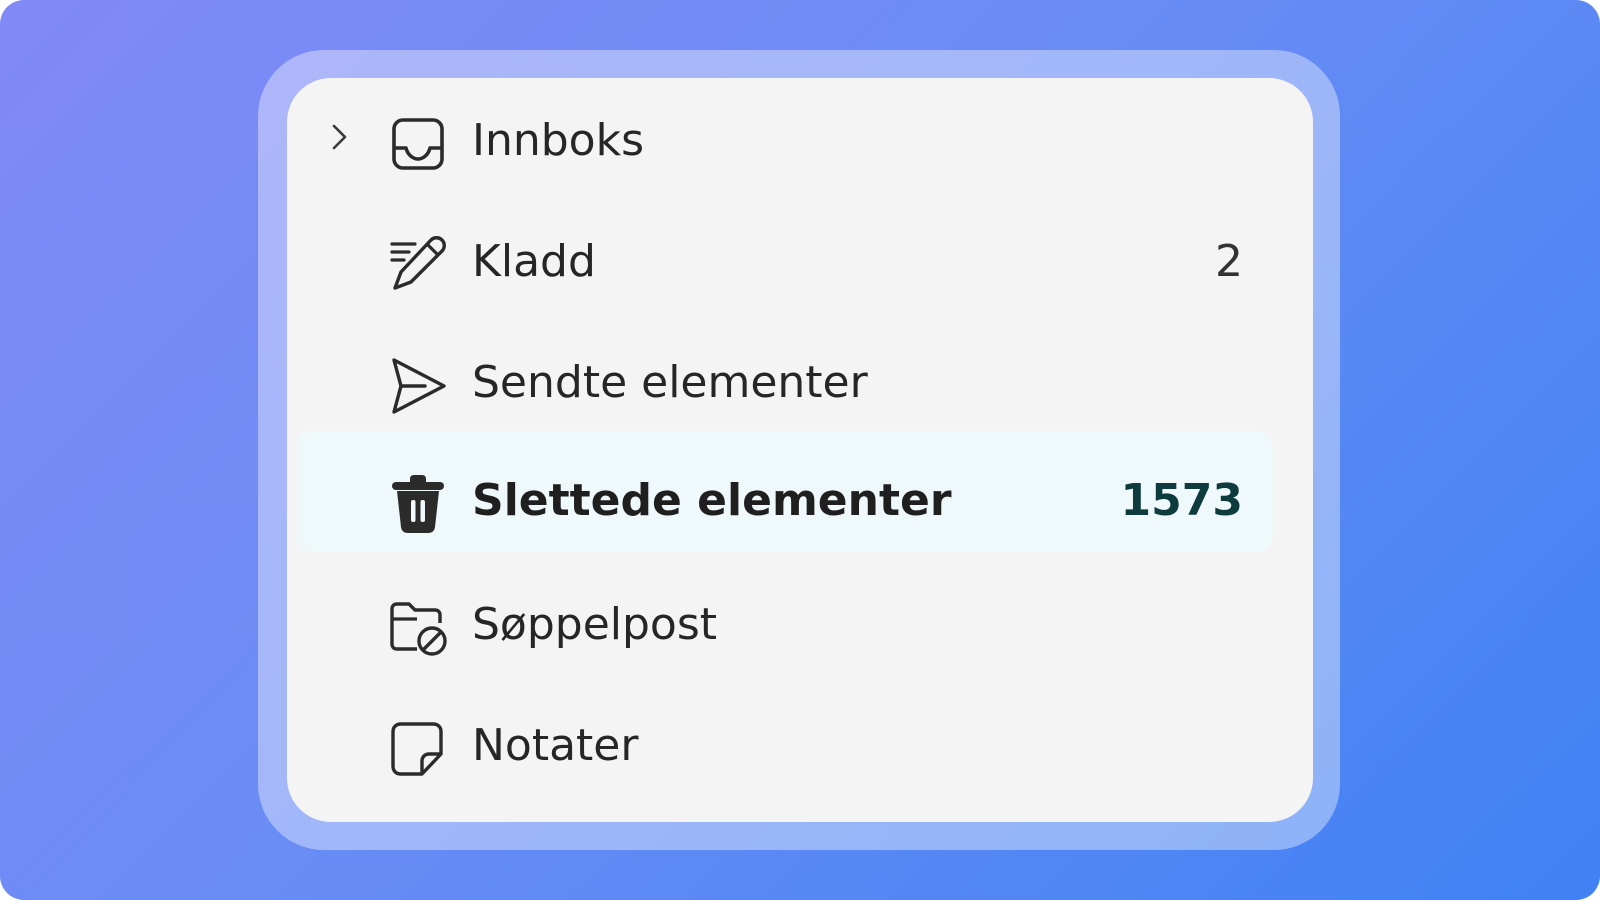 This screenshot has width=1600, height=900. I want to click on inbox-icon, so click(418, 144).